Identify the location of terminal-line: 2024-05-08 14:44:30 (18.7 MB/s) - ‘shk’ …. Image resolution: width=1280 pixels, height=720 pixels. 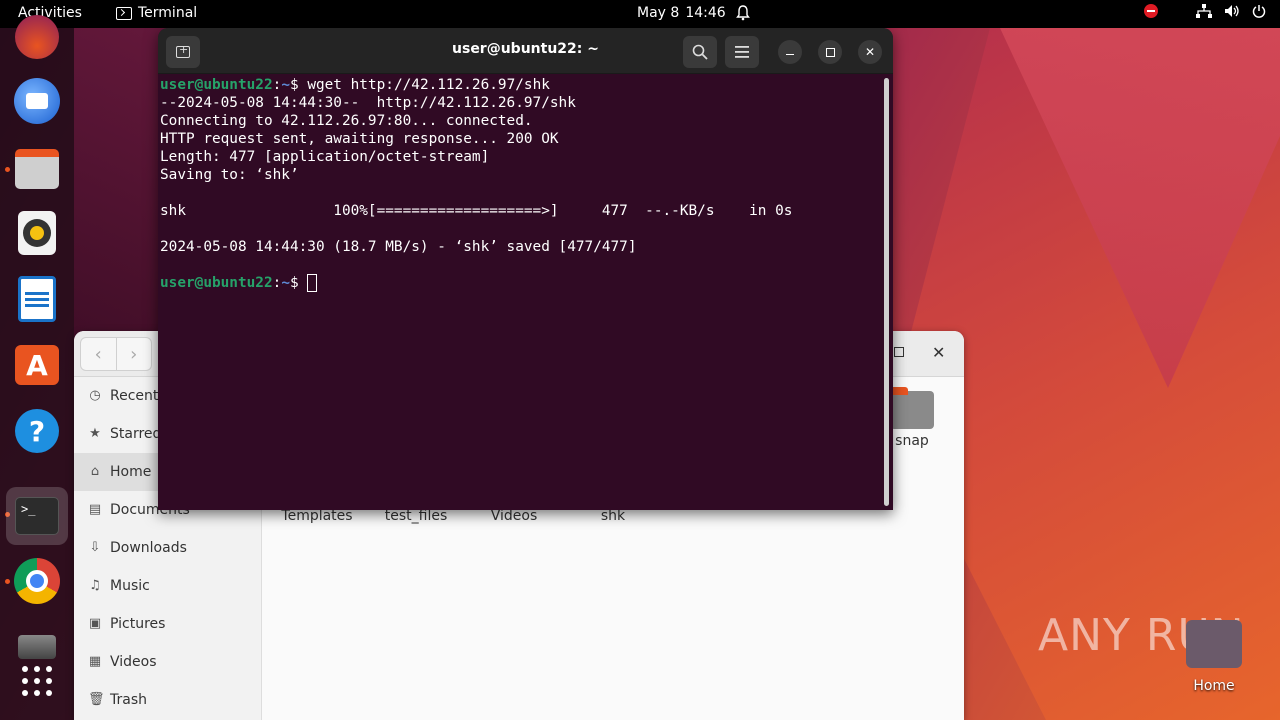
(398, 247).